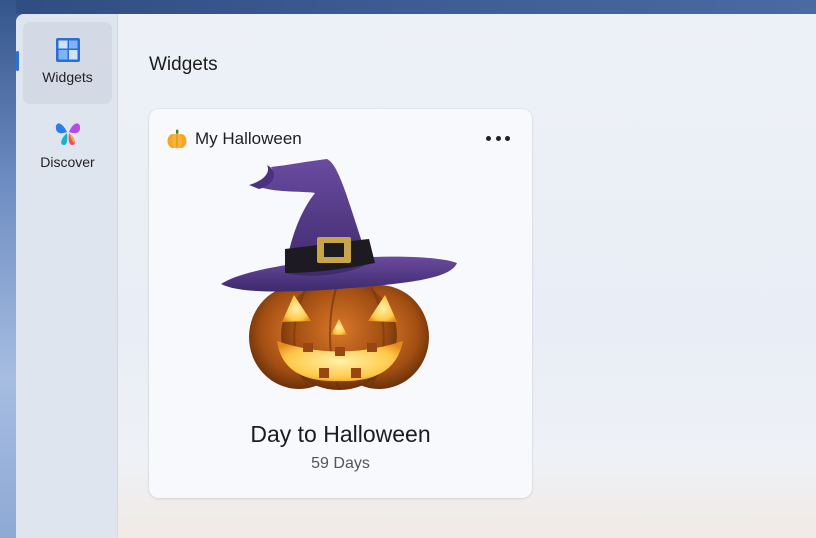 This screenshot has width=816, height=538. Describe the element at coordinates (340, 463) in the screenshot. I see `countdown-value: 59 Days` at that location.